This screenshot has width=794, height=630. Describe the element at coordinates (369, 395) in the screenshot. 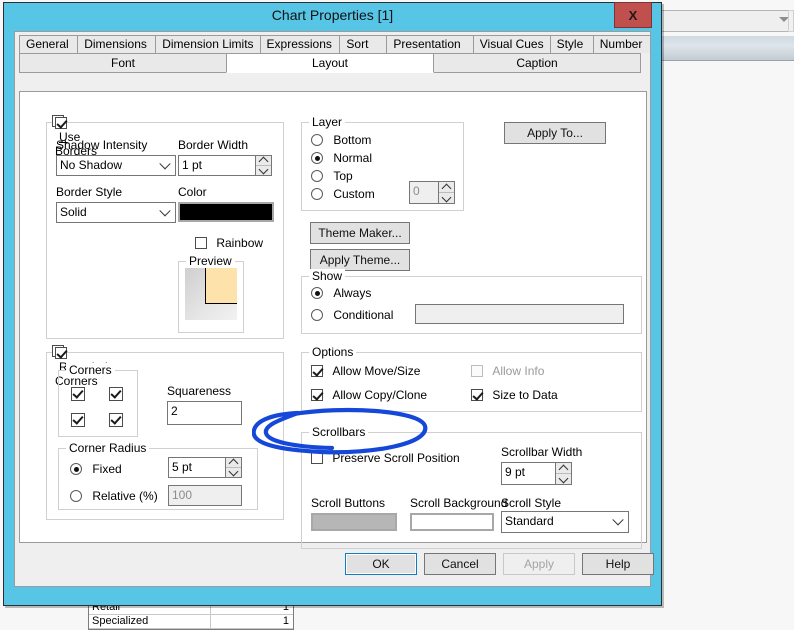

I see `allow-copy-clone-option: Allow Copy/Clone` at that location.